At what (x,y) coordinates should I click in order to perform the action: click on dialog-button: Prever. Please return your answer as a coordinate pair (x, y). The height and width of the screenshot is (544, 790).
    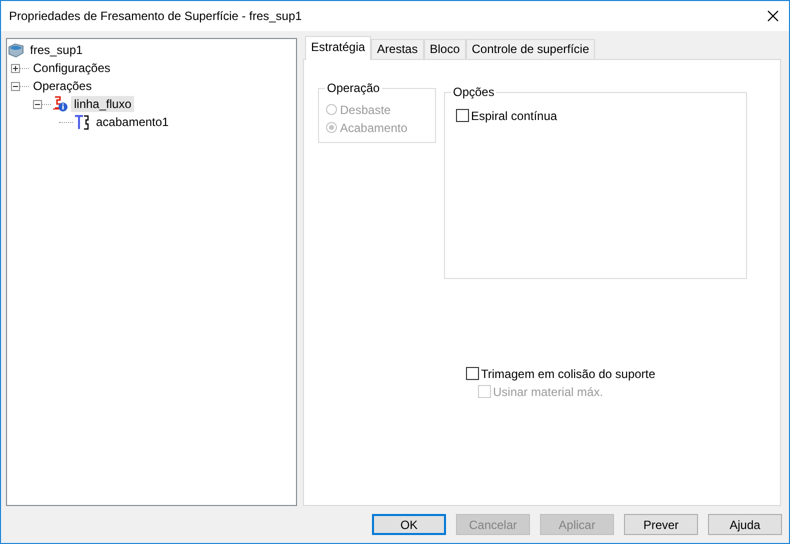
    Looking at the image, I should click on (661, 524).